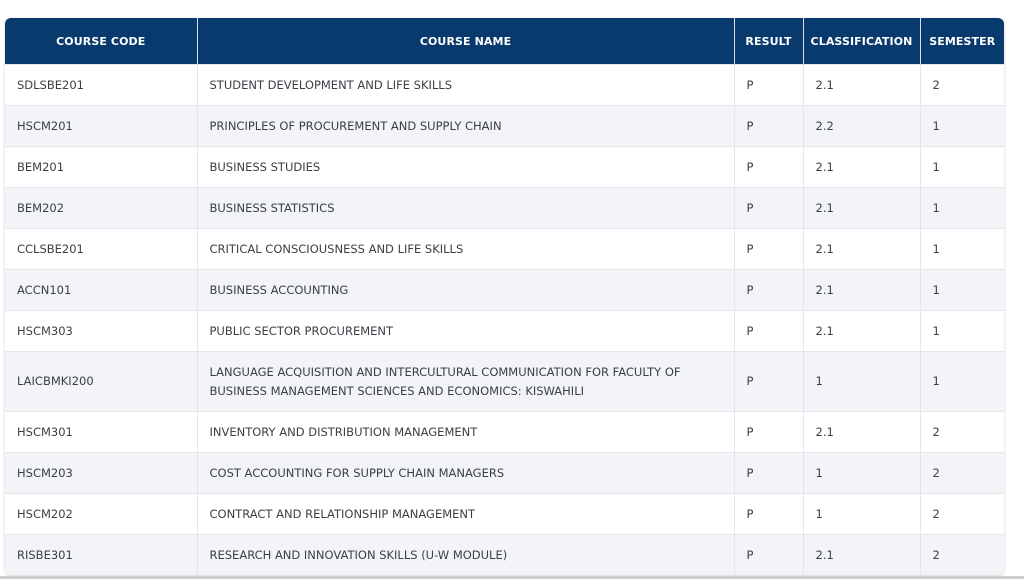  What do you see at coordinates (466, 514) in the screenshot?
I see `cell-course-name: CONTRACT AND RELATIONSHIP MANAGEMENT` at bounding box center [466, 514].